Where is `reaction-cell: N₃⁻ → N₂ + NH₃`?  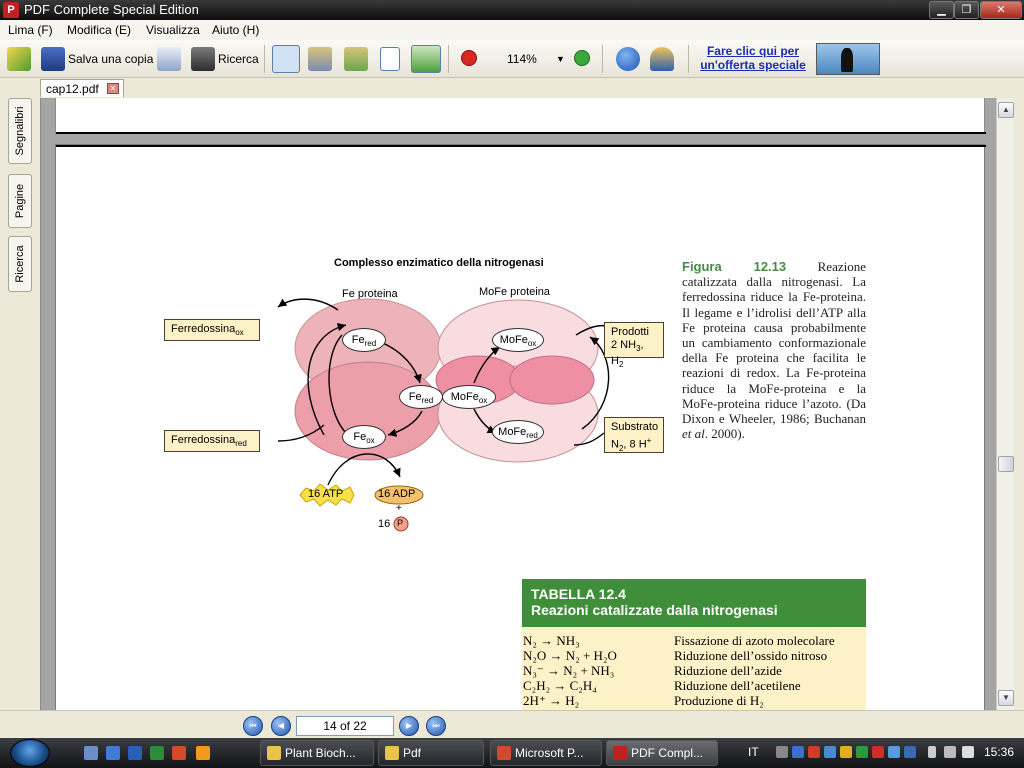 reaction-cell: N₃⁻ → N₂ + NH₃ is located at coordinates (569, 670).